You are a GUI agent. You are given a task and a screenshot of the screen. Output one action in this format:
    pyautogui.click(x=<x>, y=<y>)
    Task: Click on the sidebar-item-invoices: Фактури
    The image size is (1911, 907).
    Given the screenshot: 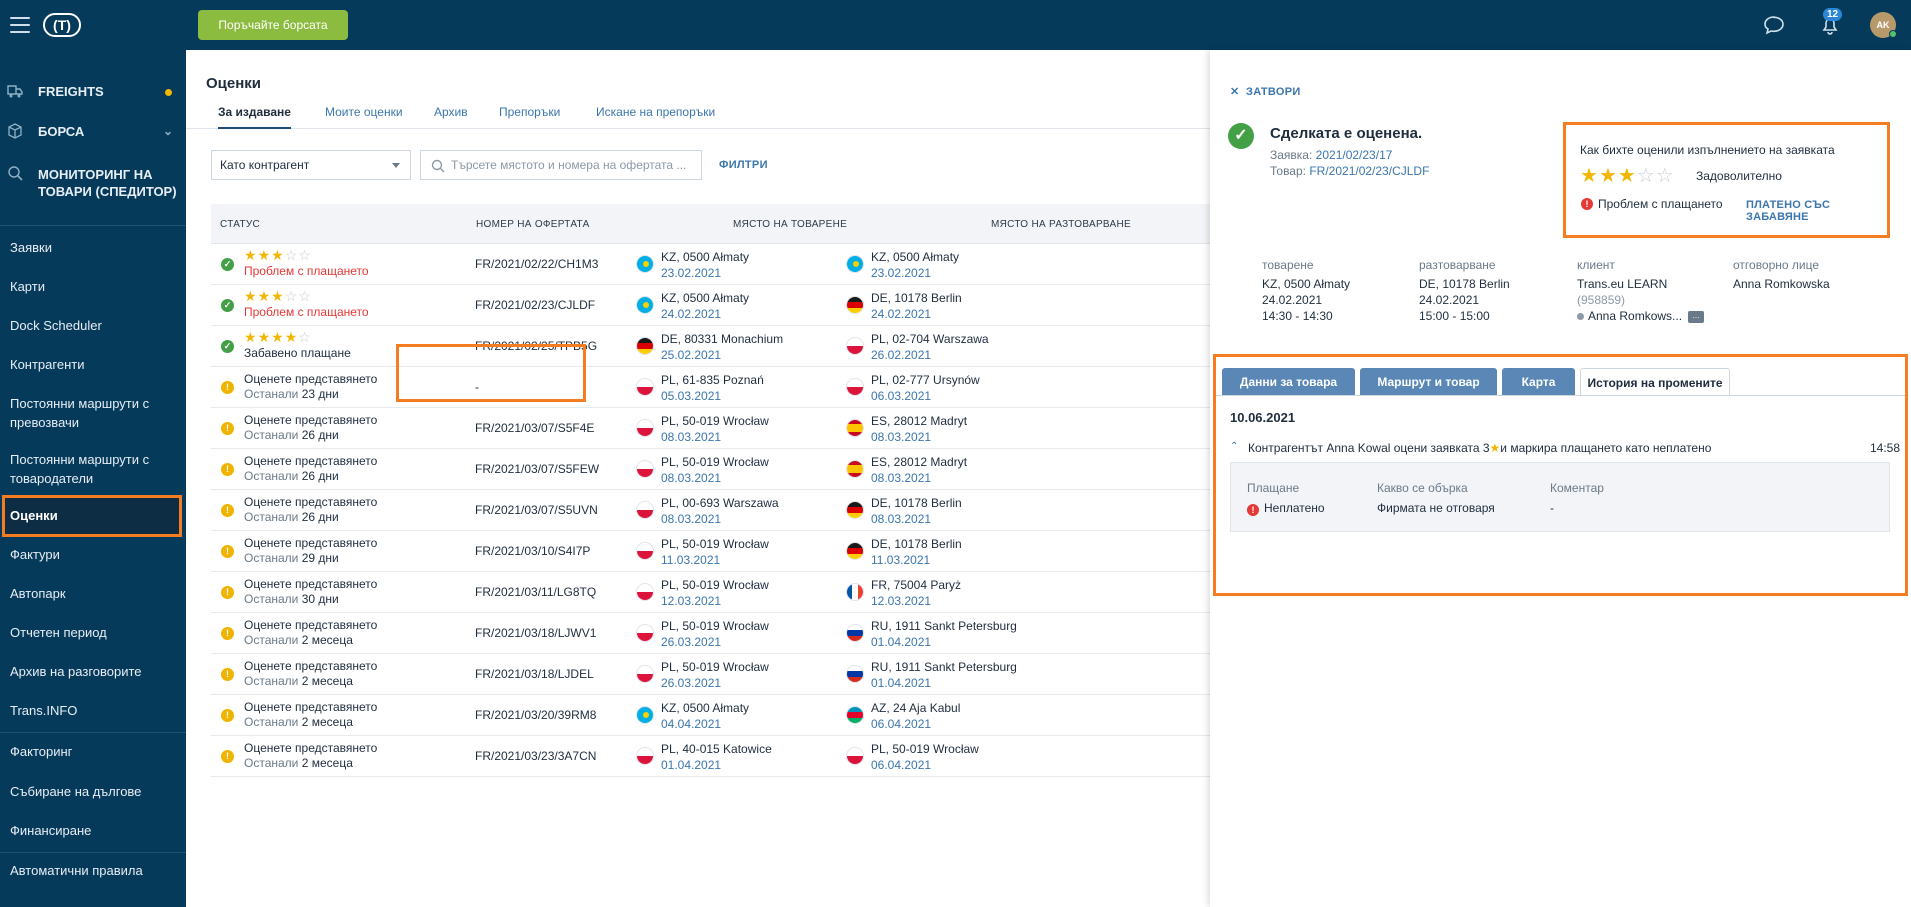 What is the action you would take?
    pyautogui.click(x=93, y=554)
    